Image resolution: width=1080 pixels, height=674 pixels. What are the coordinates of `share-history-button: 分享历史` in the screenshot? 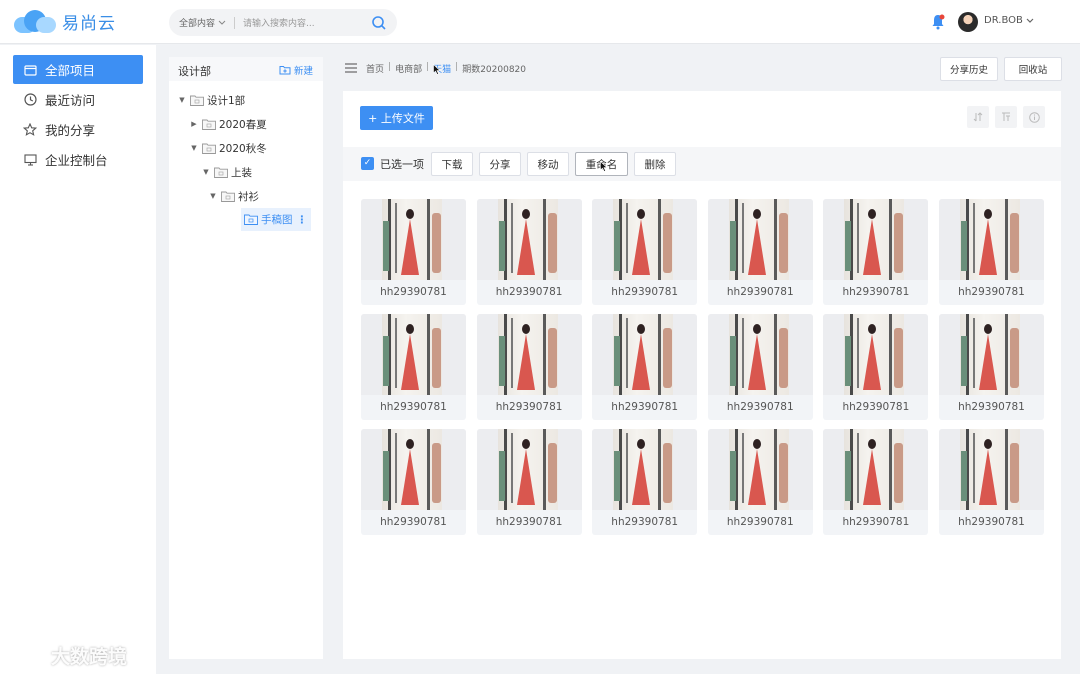 It's located at (969, 69).